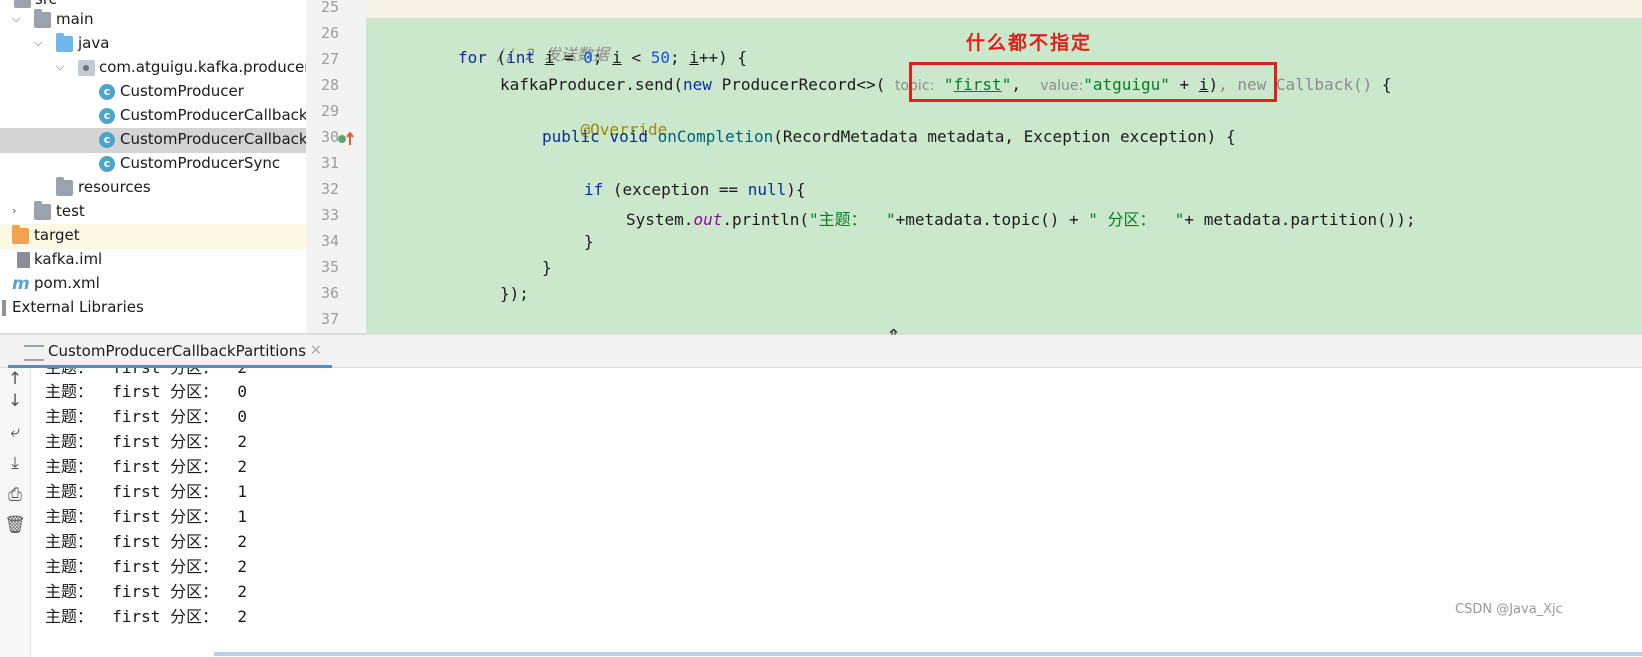 The image size is (1642, 657). What do you see at coordinates (472, 57) in the screenshot?
I see `keyword: for` at bounding box center [472, 57].